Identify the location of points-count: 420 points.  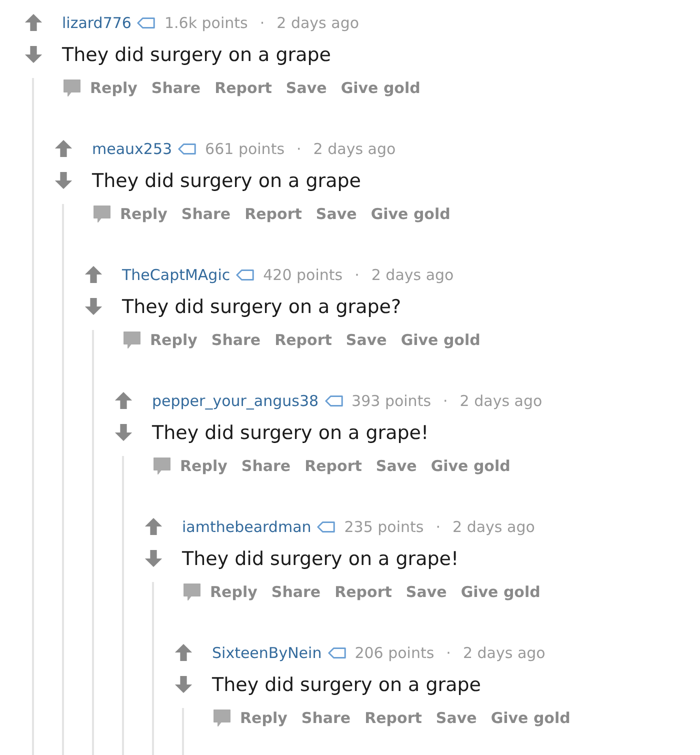
(303, 275).